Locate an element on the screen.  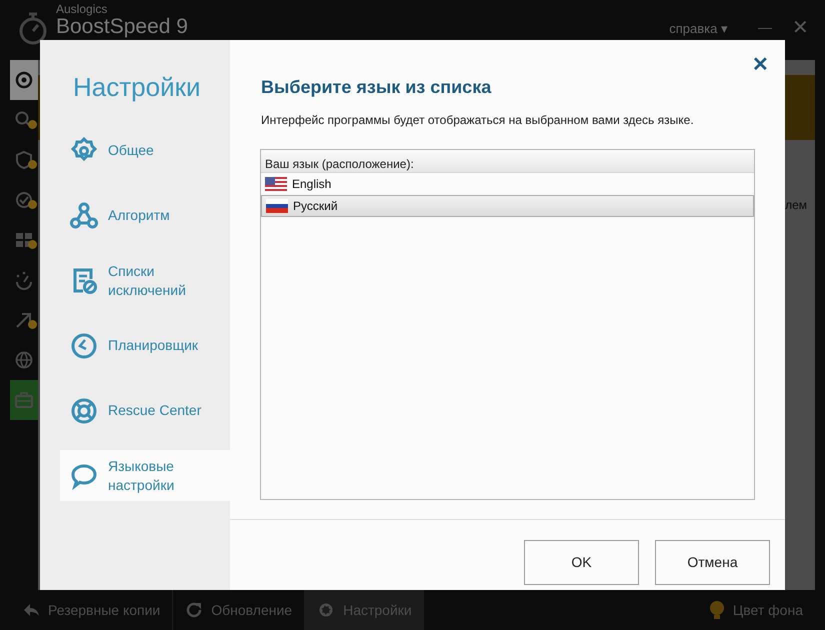
settings-nav-item: Общее is located at coordinates (145, 150).